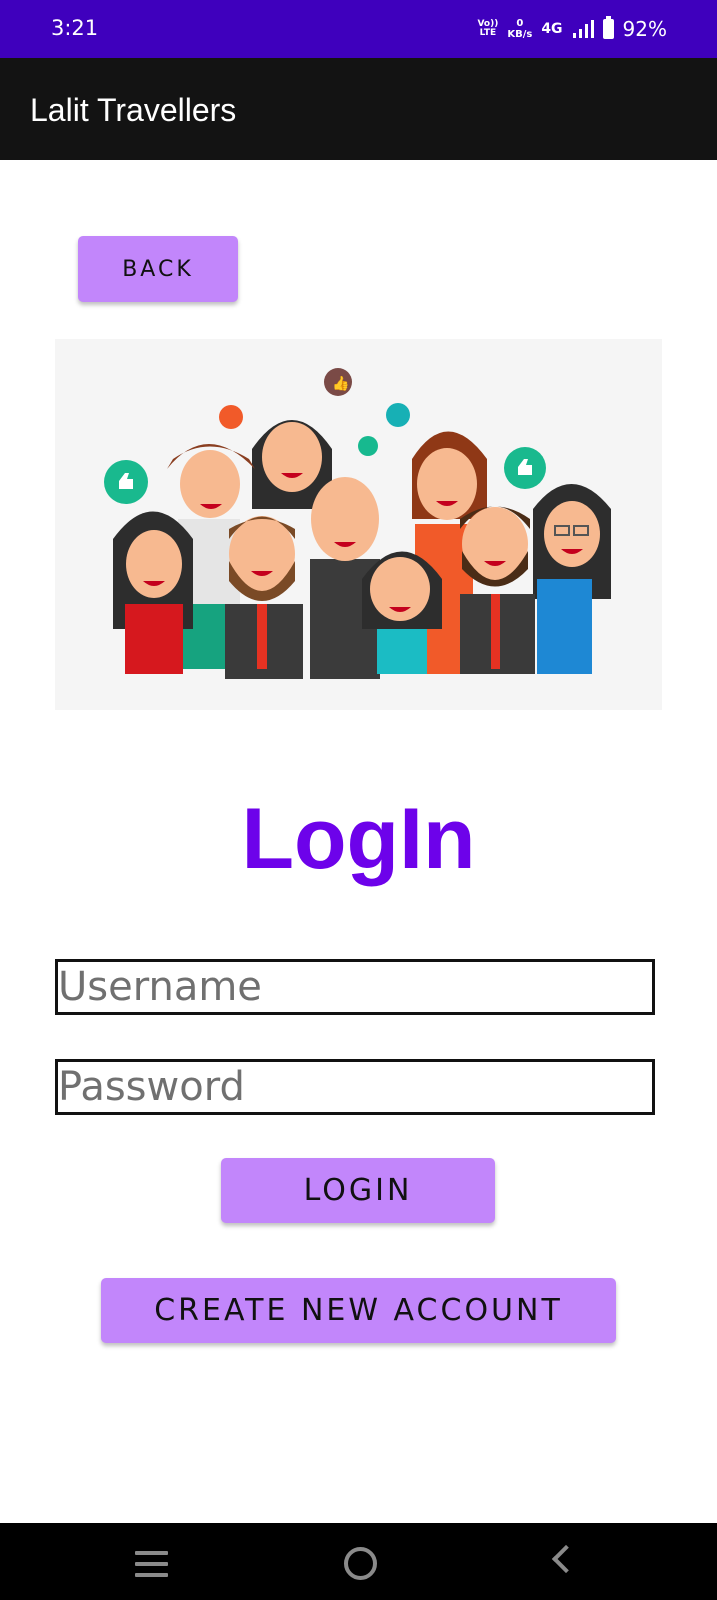  I want to click on password-input, so click(355, 1087).